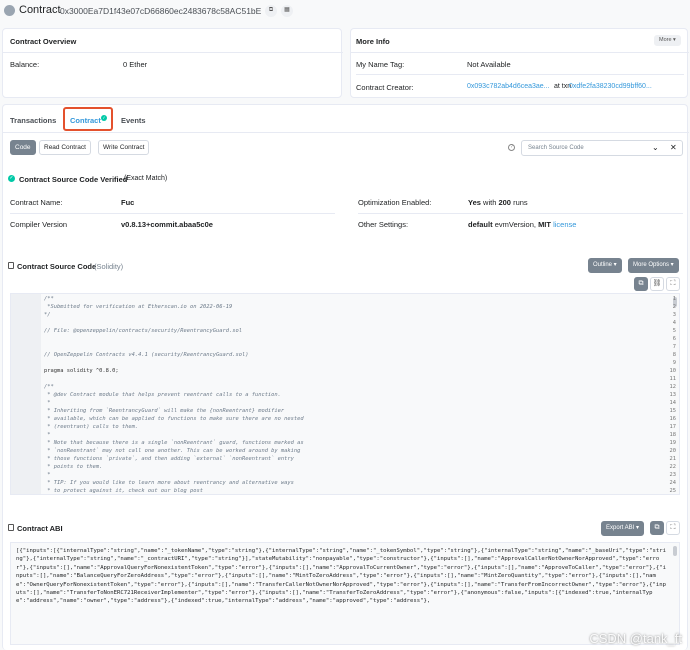 The height and width of the screenshot is (650, 690). What do you see at coordinates (653, 265) in the screenshot?
I see `more-options-button: More Options ▾` at bounding box center [653, 265].